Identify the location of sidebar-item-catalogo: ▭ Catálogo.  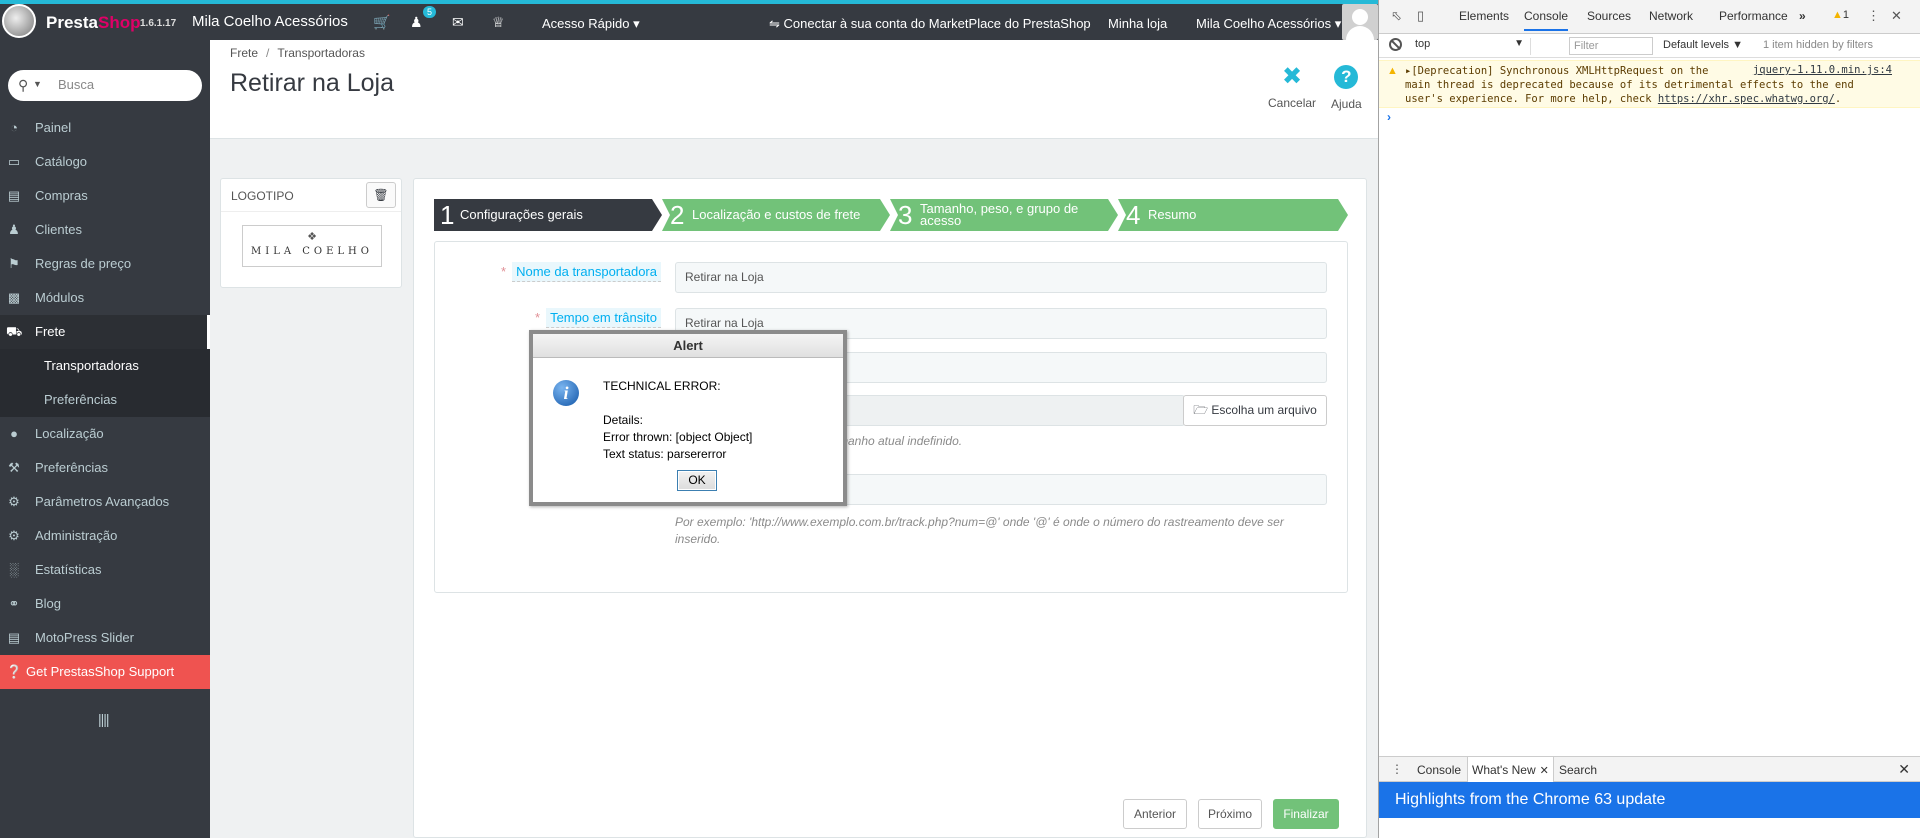
(105, 162).